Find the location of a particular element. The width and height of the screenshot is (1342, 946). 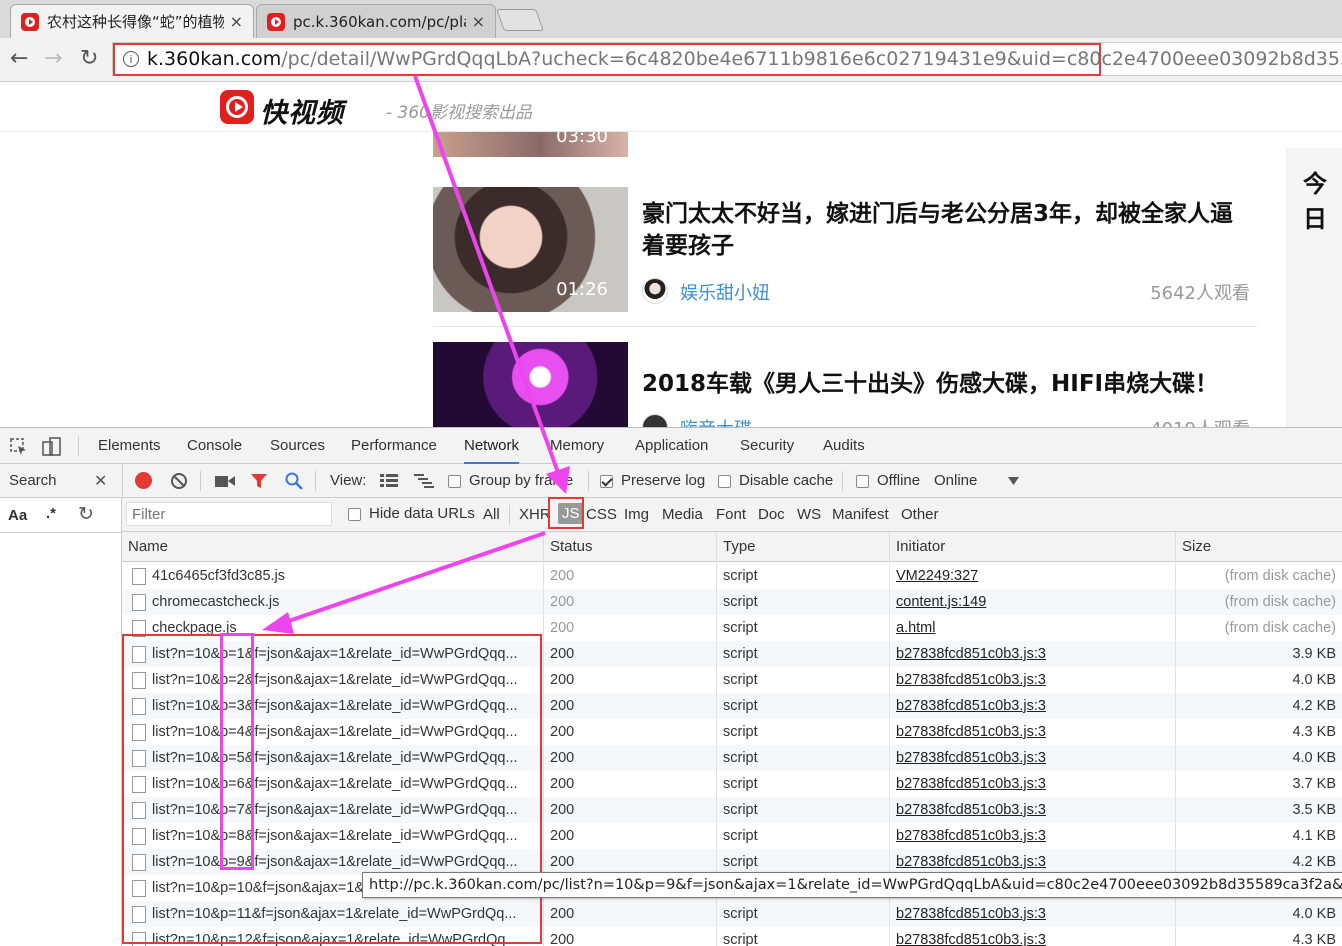

filter-media: Media is located at coordinates (682, 514).